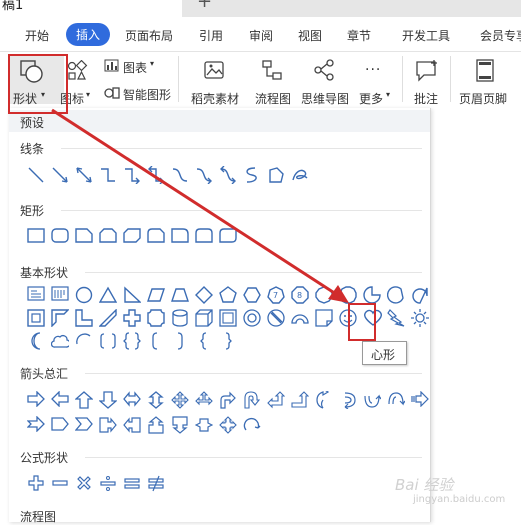 The height and width of the screenshot is (525, 521). I want to click on baidu-watermark: Bai 经验, so click(424, 485).